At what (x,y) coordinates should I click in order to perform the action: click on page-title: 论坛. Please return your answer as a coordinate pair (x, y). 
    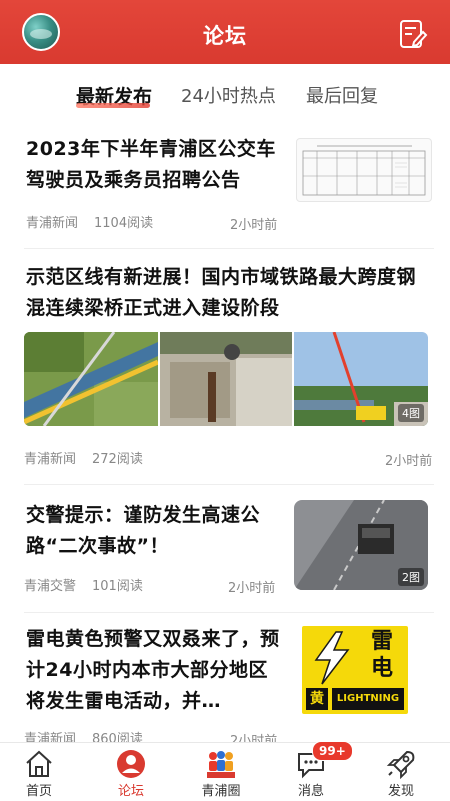
    Looking at the image, I should click on (225, 36).